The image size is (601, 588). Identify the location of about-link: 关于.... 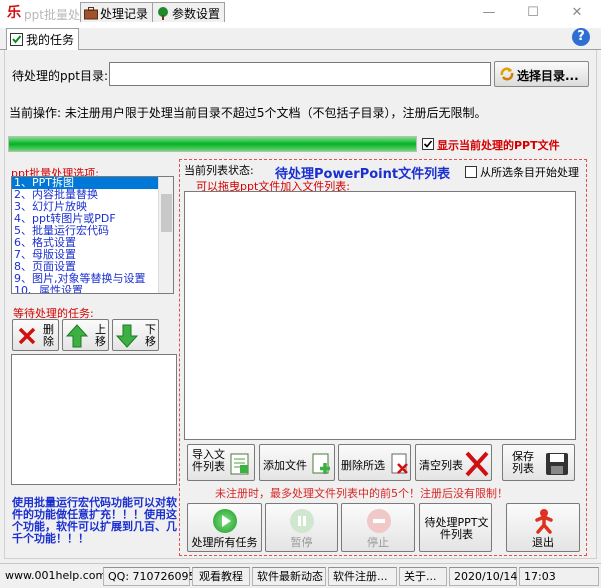
(423, 576).